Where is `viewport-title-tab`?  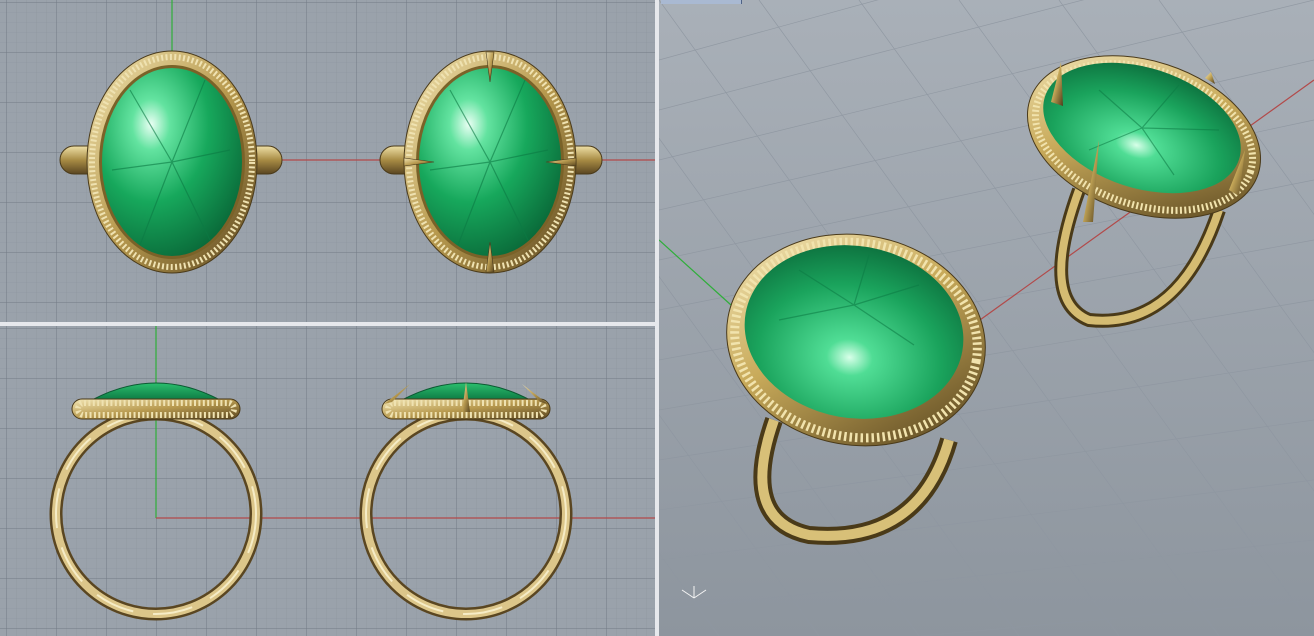
viewport-title-tab is located at coordinates (701, 2).